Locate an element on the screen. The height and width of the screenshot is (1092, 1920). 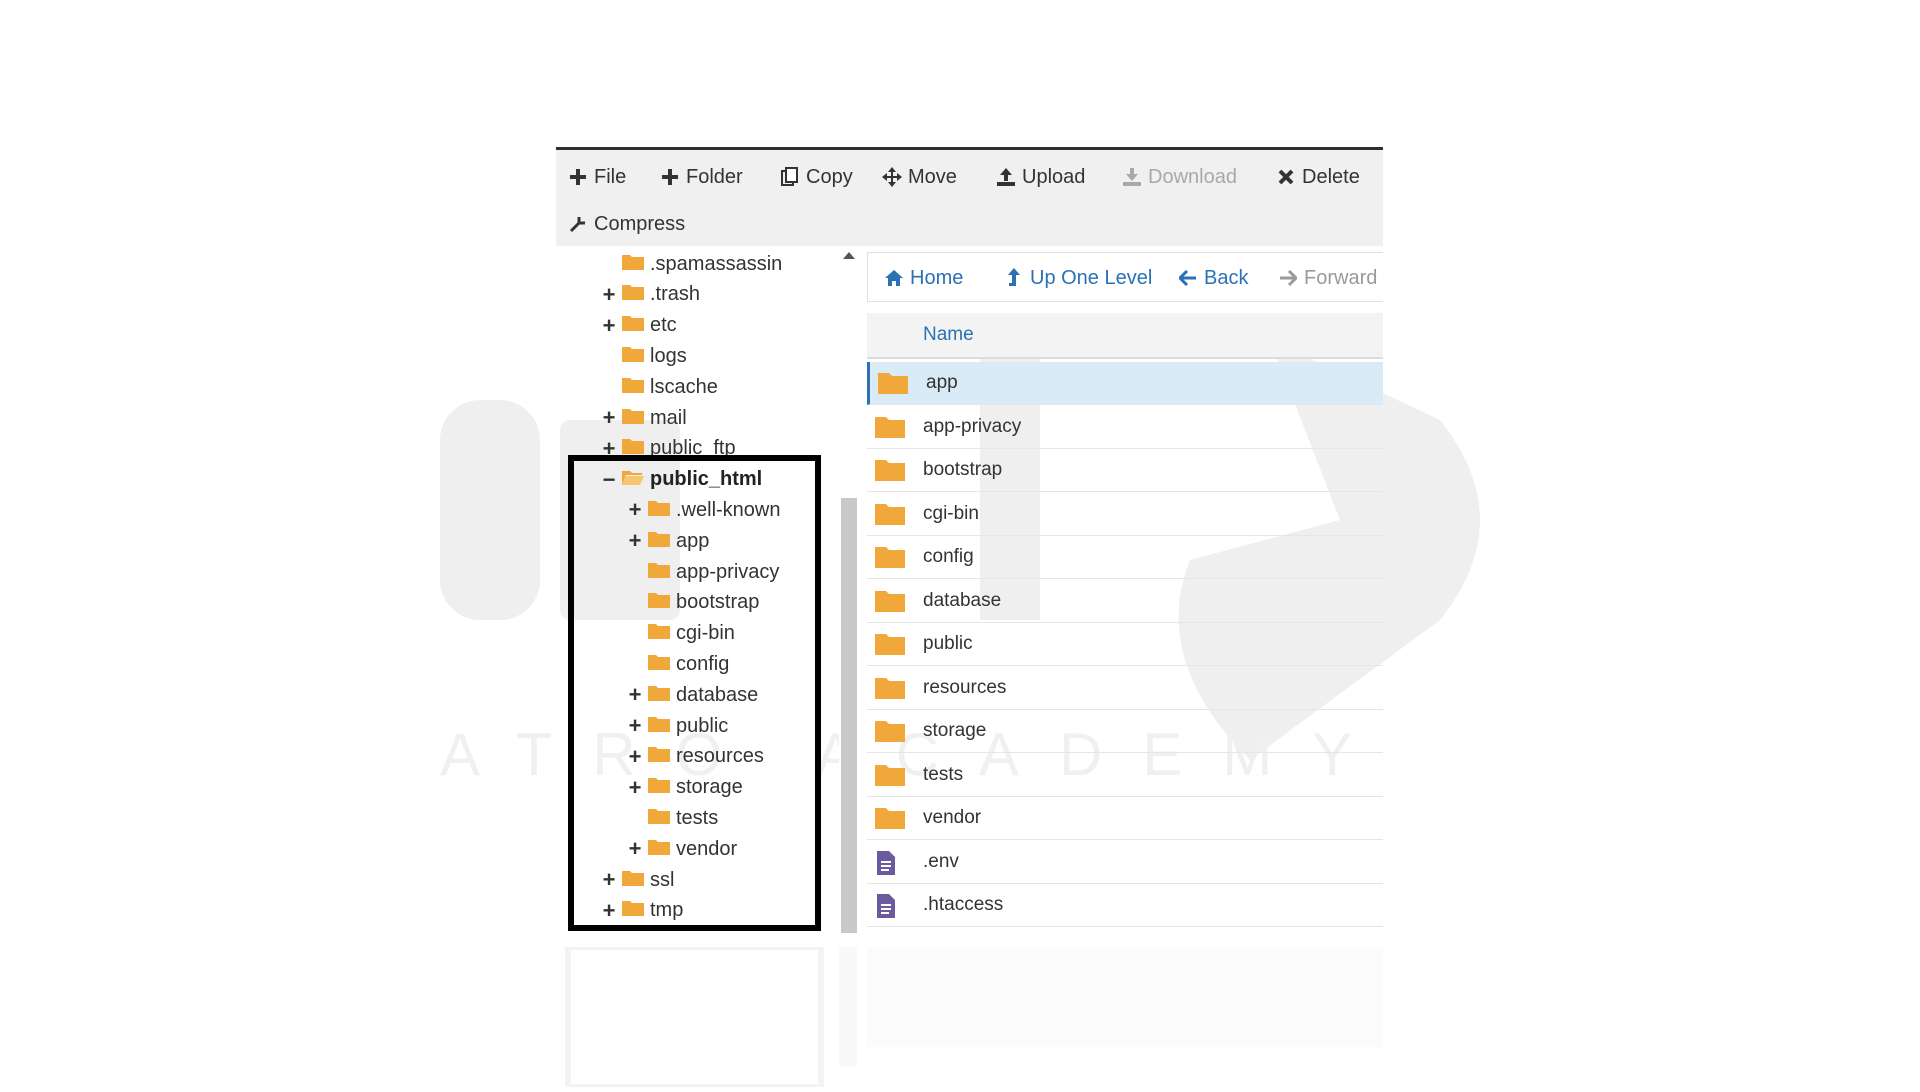
tree-item: + tmp is located at coordinates (642, 911).